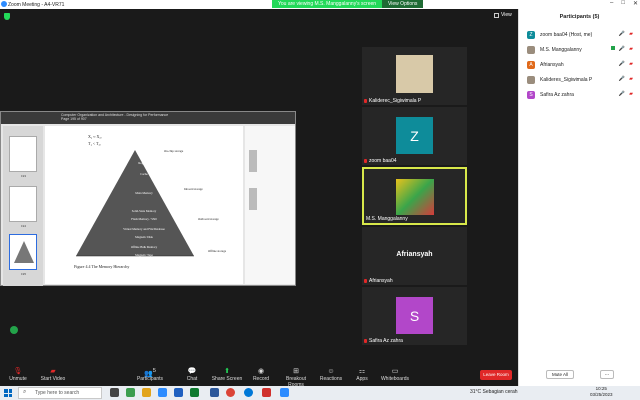 The height and width of the screenshot is (400, 640). I want to click on record-button: ◉ Record, so click(261, 374).